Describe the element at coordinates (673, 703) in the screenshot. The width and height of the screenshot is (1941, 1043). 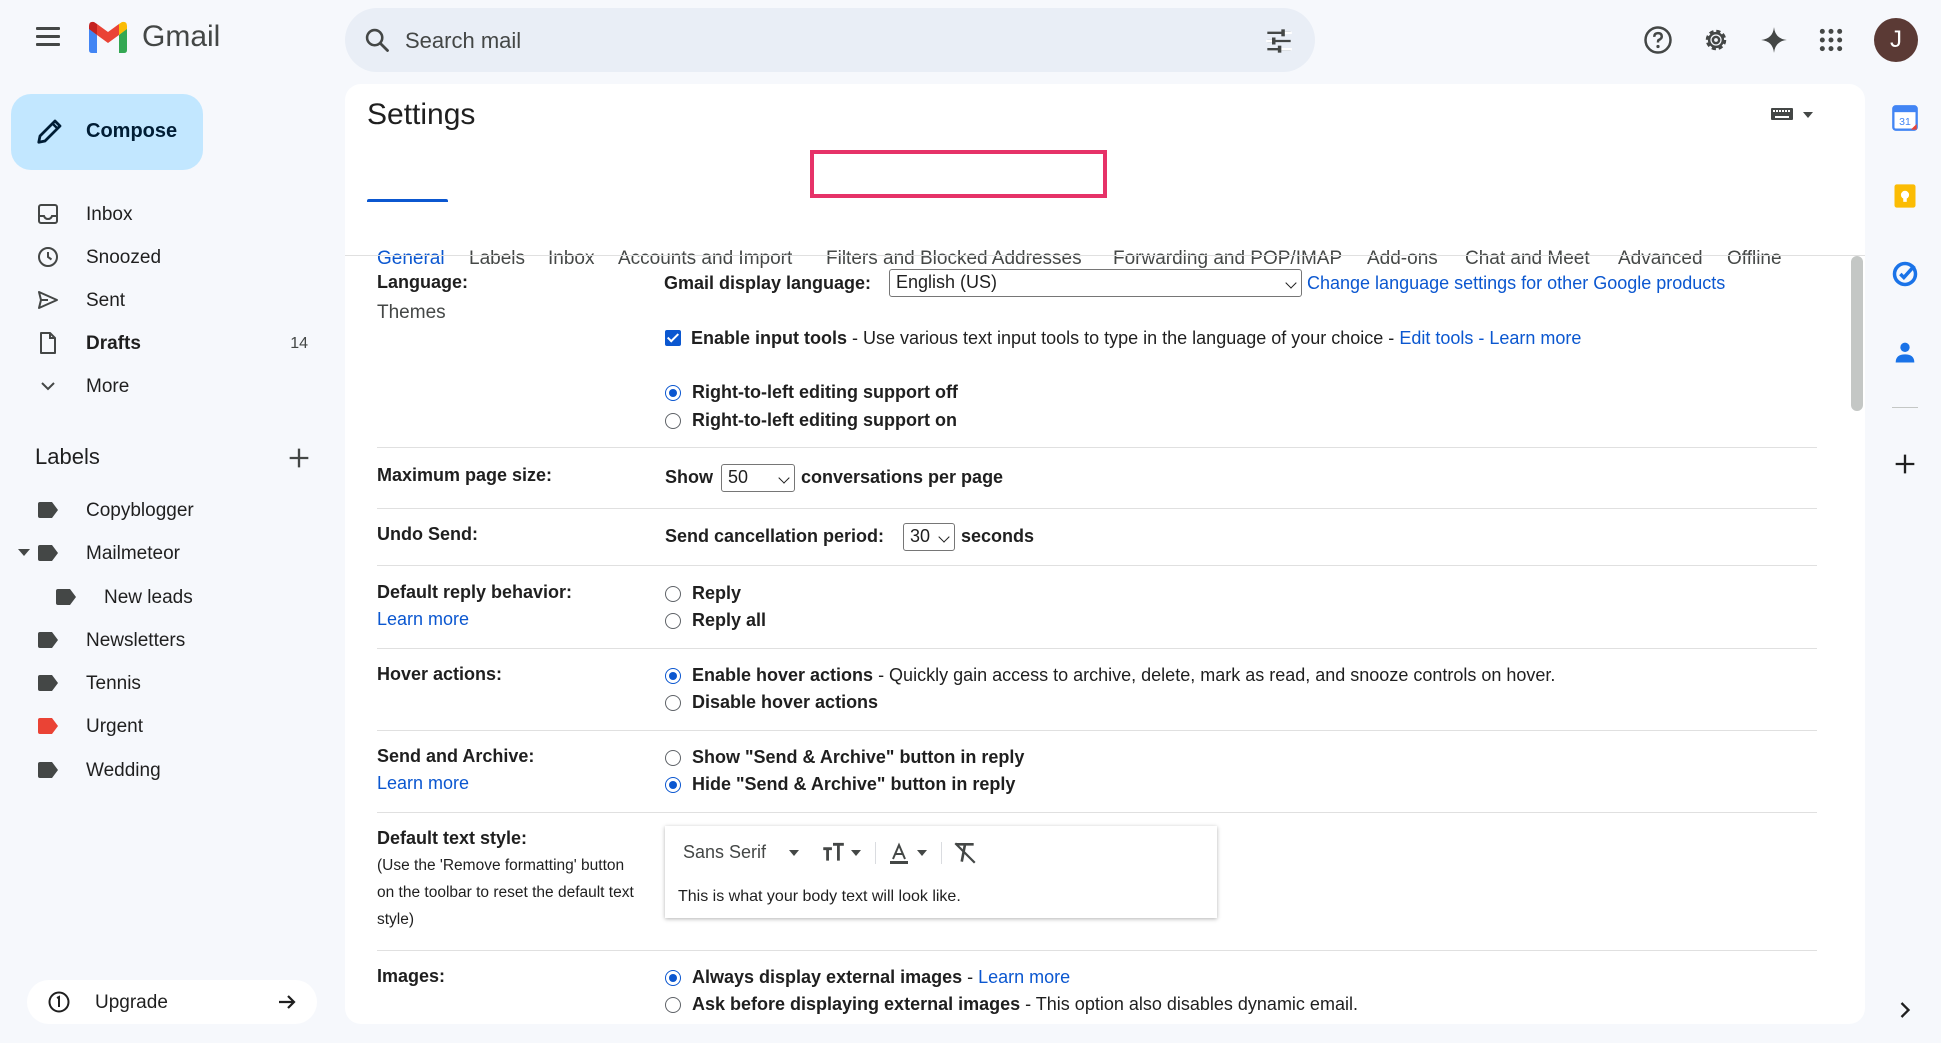
I see `disable-hover-radio` at that location.